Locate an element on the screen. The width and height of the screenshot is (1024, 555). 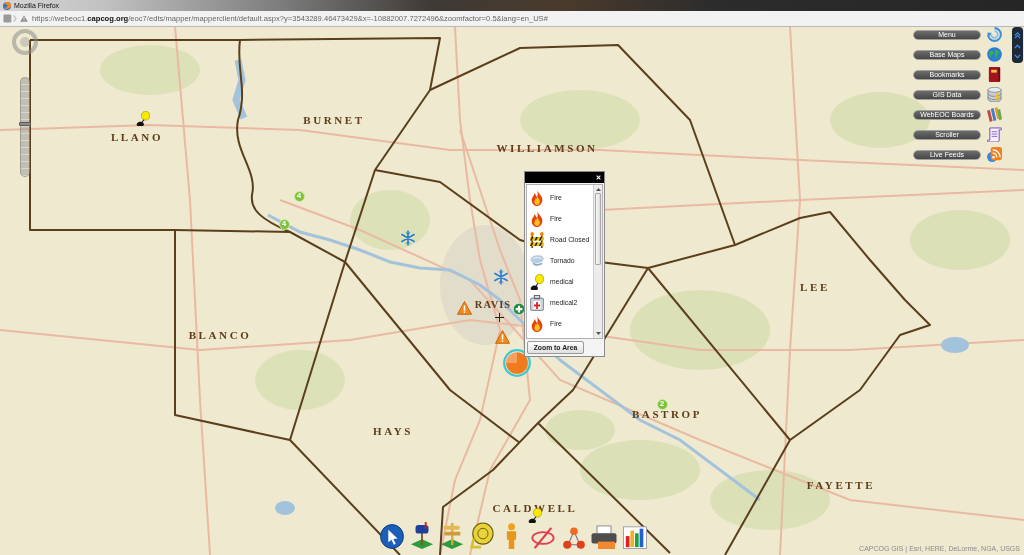
barricade-icon is located at coordinates (537, 239).